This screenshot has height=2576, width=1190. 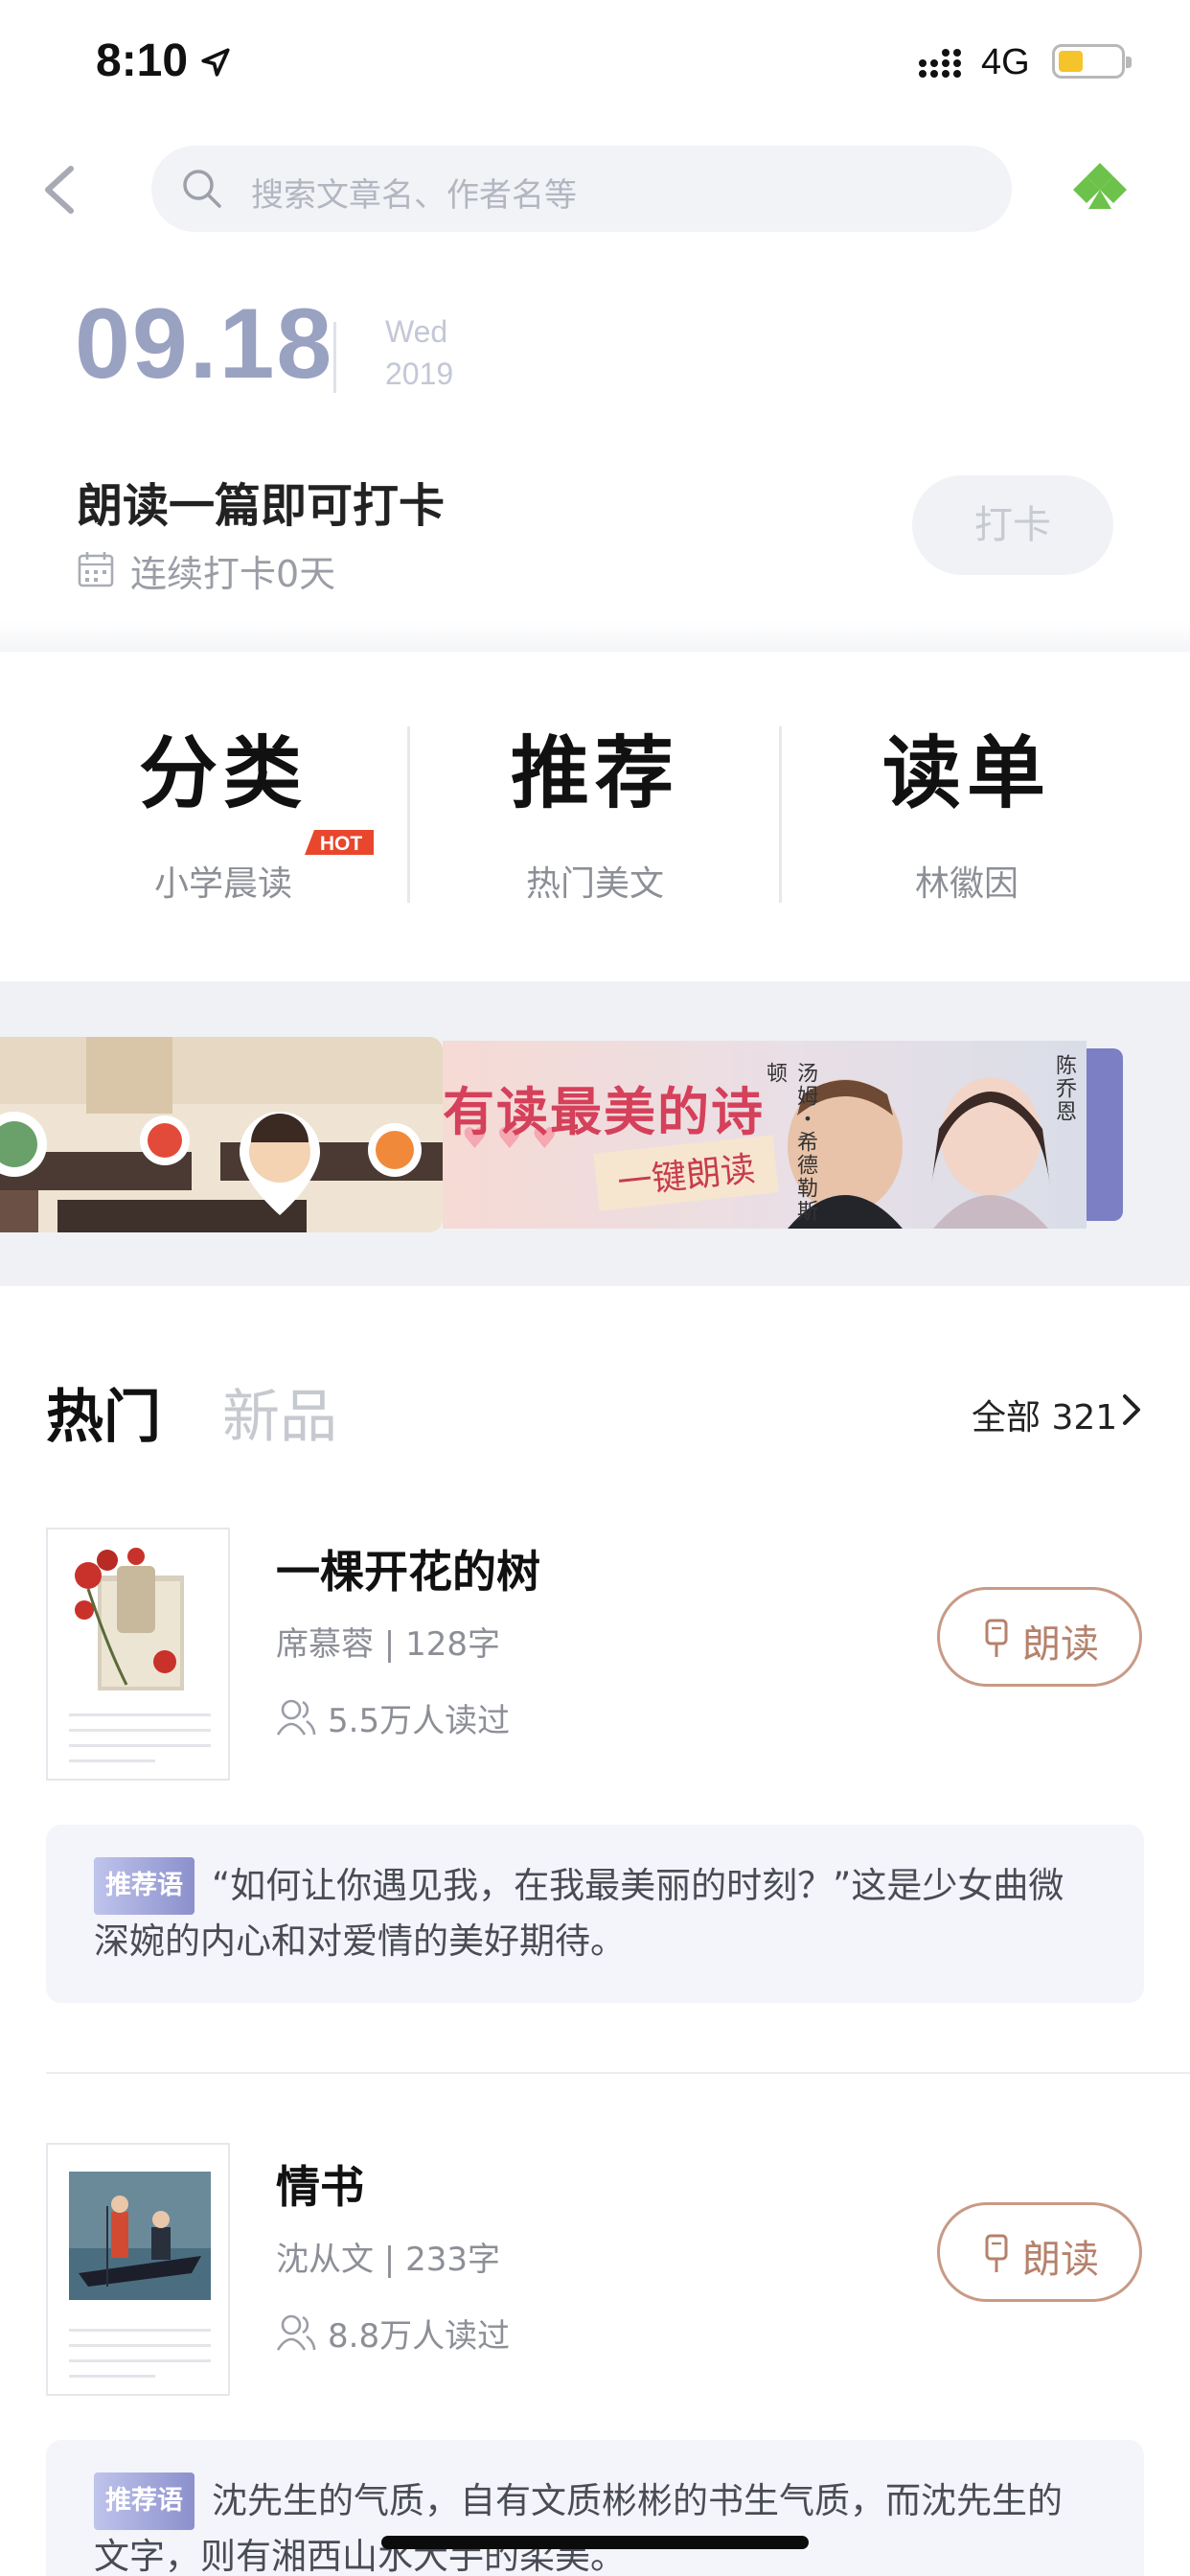 I want to click on hot-badge-text: HOT, so click(x=342, y=844).